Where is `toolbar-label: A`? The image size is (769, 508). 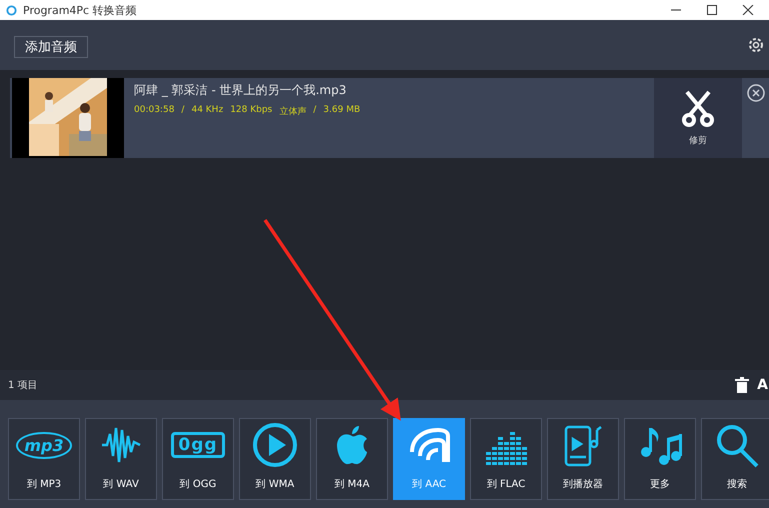
toolbar-label: A is located at coordinates (762, 385).